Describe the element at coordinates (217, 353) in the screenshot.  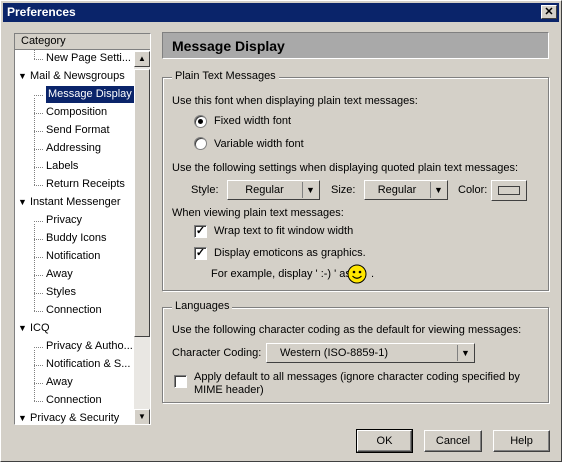
I see `coding-label: Character Coding:` at that location.